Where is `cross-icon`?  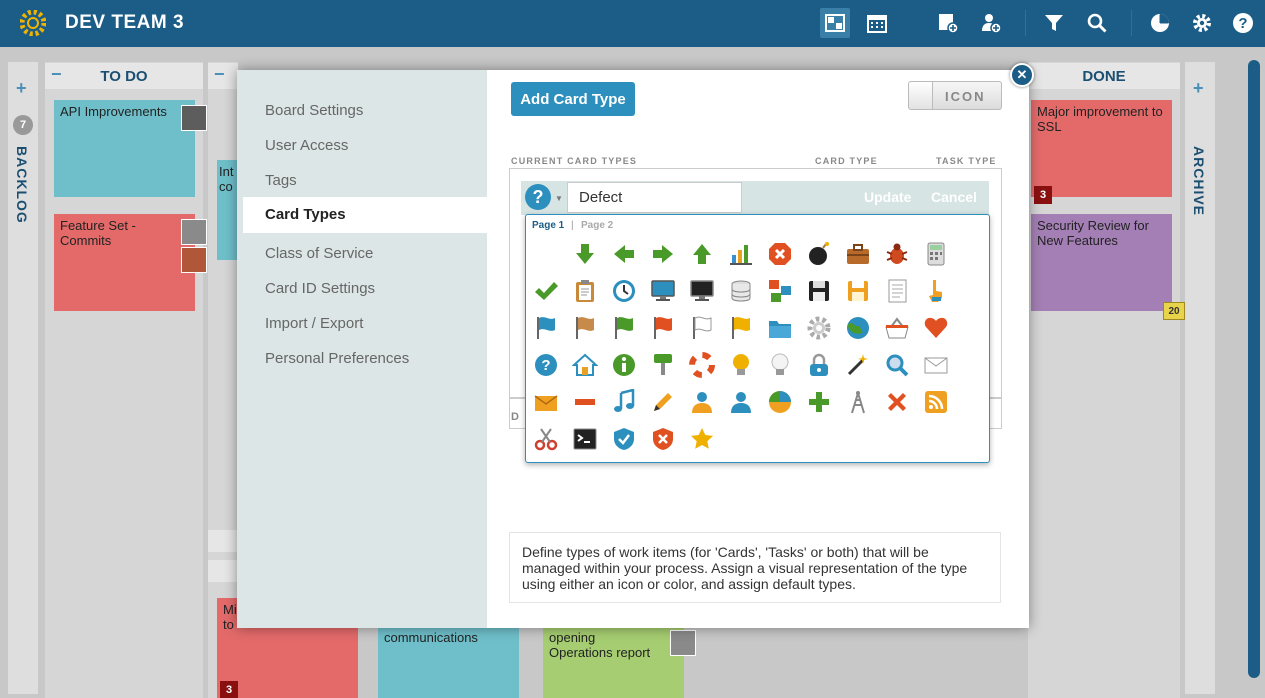
cross-icon is located at coordinates (897, 402).